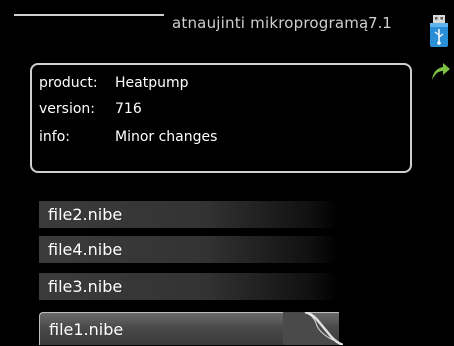 Image resolution: width=454 pixels, height=346 pixels. Describe the element at coordinates (440, 71) in the screenshot. I see `back-arrow-icon` at that location.